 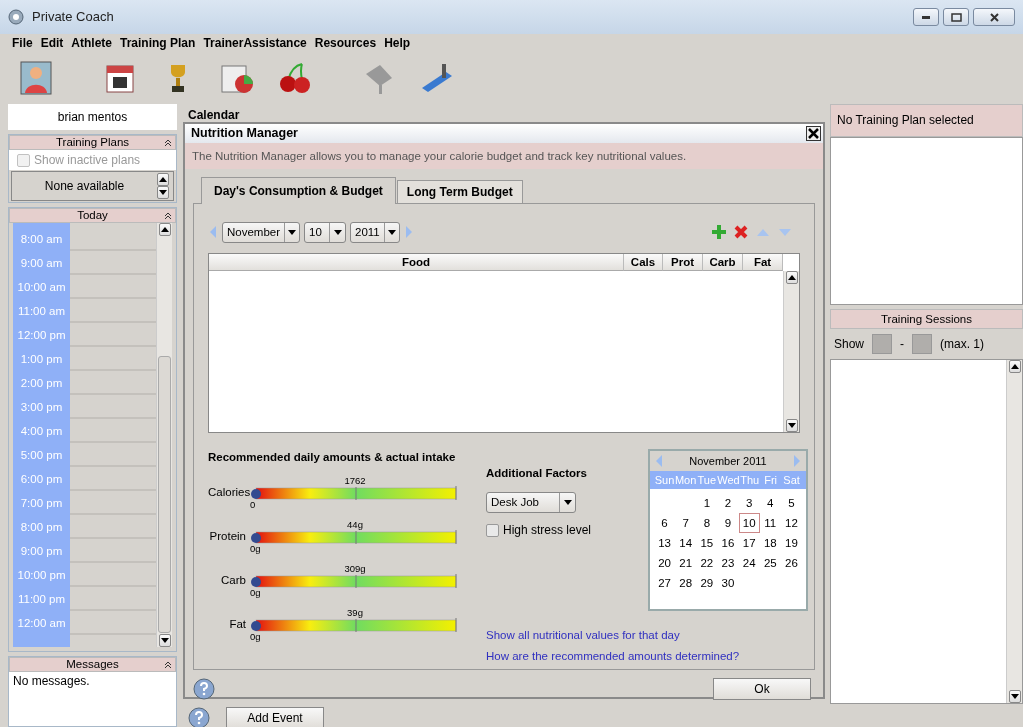 I want to click on year-dropdown: 2011, so click(x=375, y=232).